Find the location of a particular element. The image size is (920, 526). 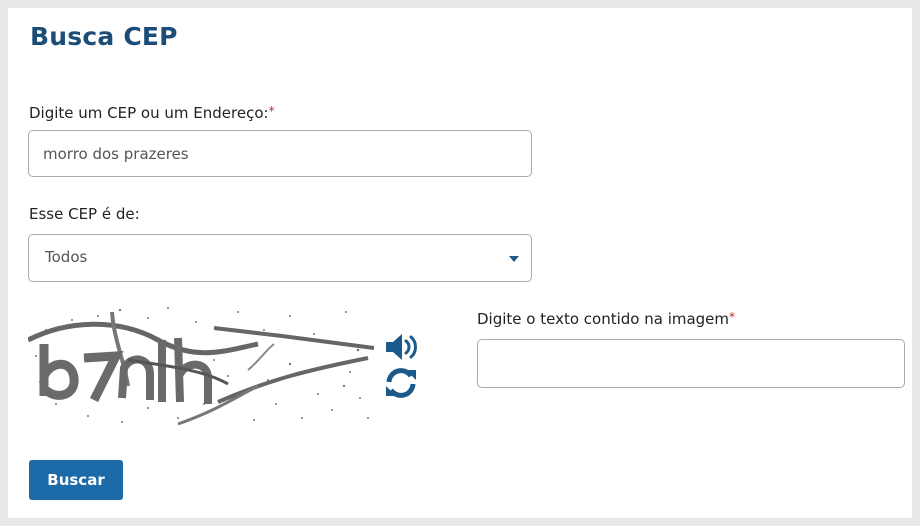

caret-down-icon is located at coordinates (514, 259).